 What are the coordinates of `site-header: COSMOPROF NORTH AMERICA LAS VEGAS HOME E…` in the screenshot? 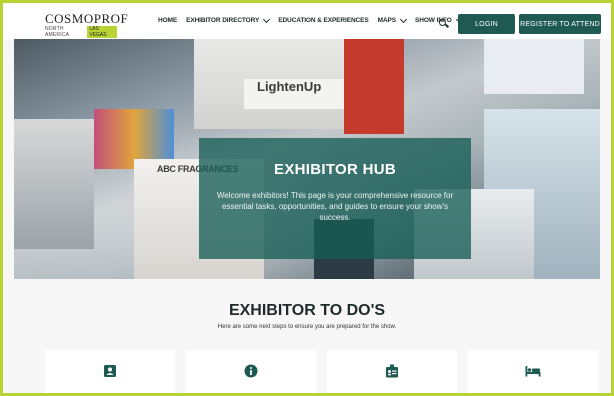 It's located at (307, 21).